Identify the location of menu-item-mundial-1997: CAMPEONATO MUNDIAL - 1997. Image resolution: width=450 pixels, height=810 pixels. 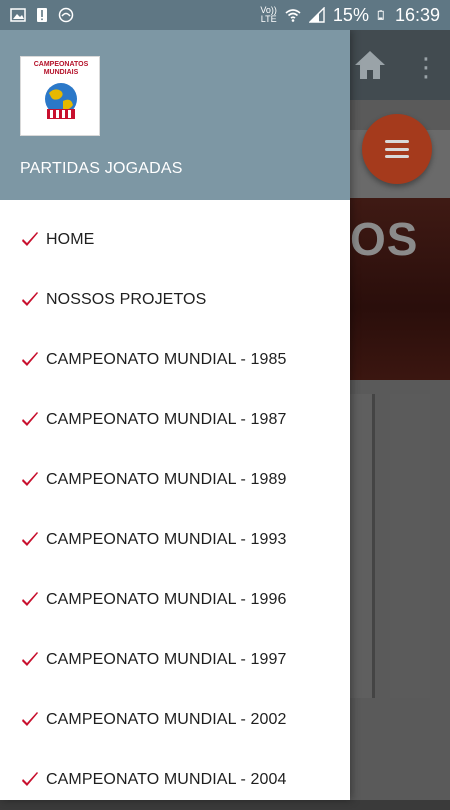
(175, 660).